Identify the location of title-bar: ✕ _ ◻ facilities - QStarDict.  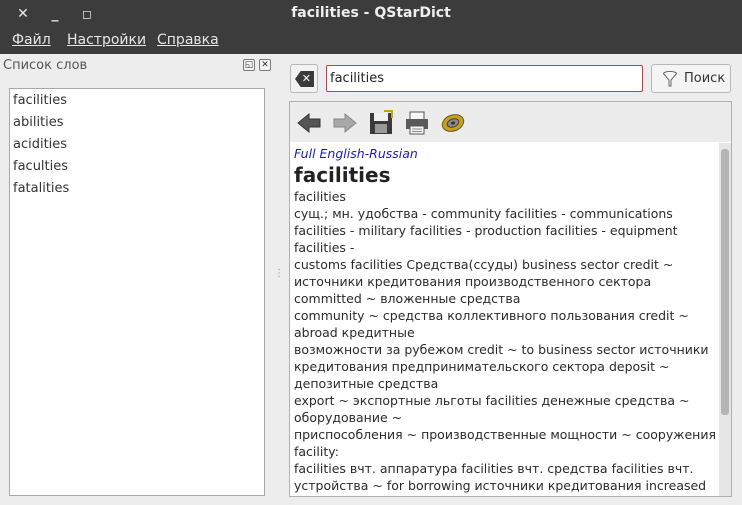
(371, 14).